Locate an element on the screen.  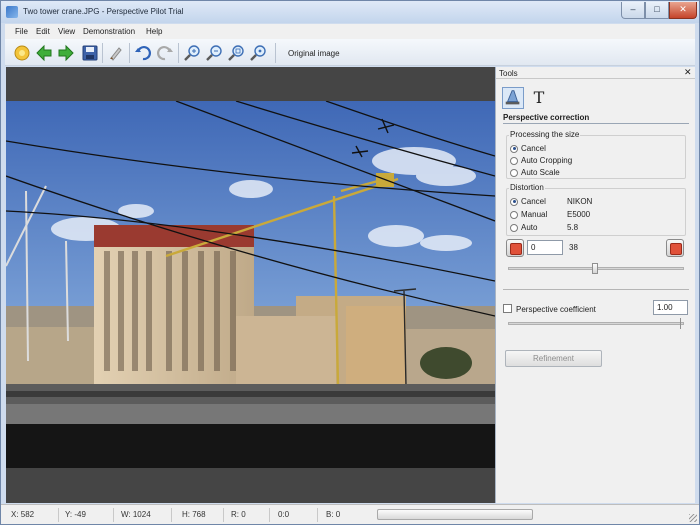
menu-view: View is located at coordinates (66, 31).